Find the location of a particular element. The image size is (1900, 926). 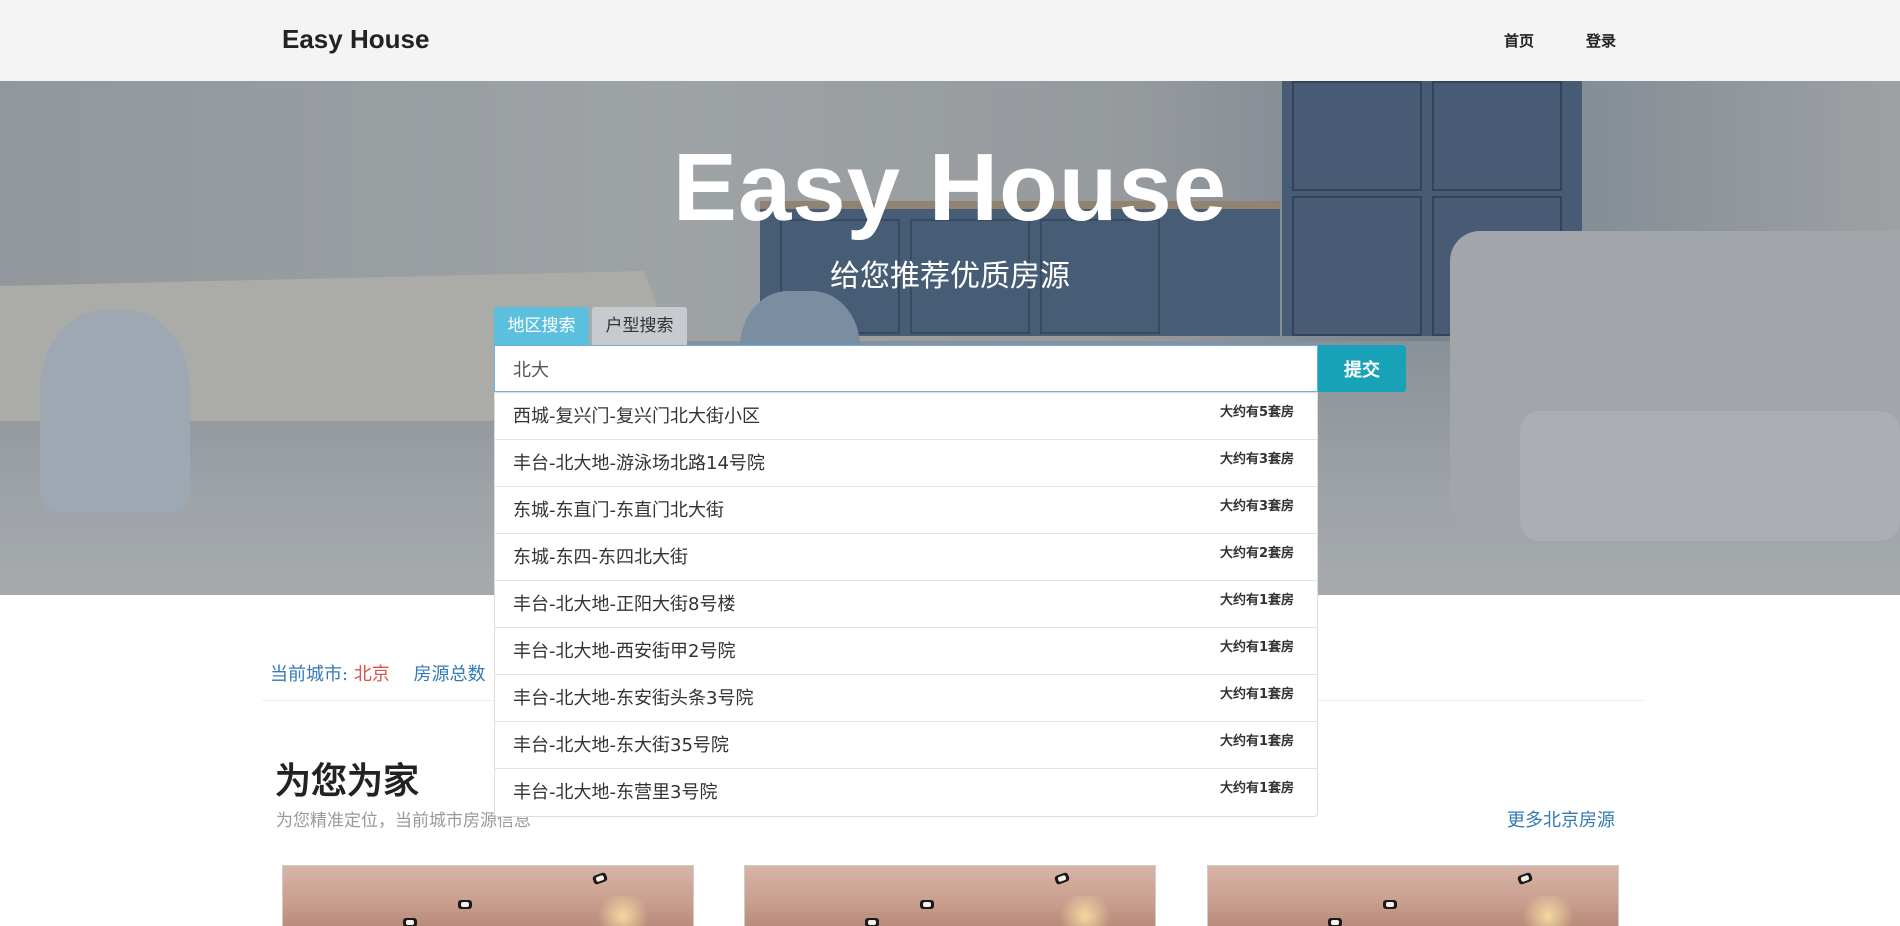

search-input is located at coordinates (906, 368).